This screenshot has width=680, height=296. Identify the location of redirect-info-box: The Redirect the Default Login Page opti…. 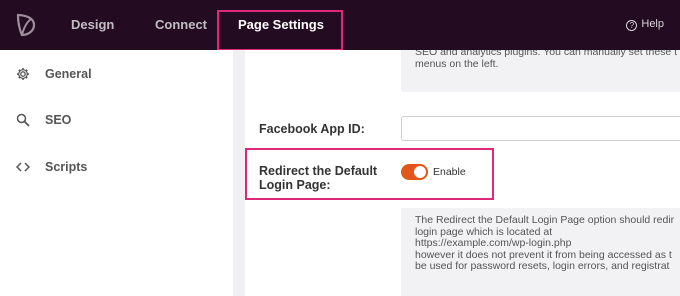
(540, 252).